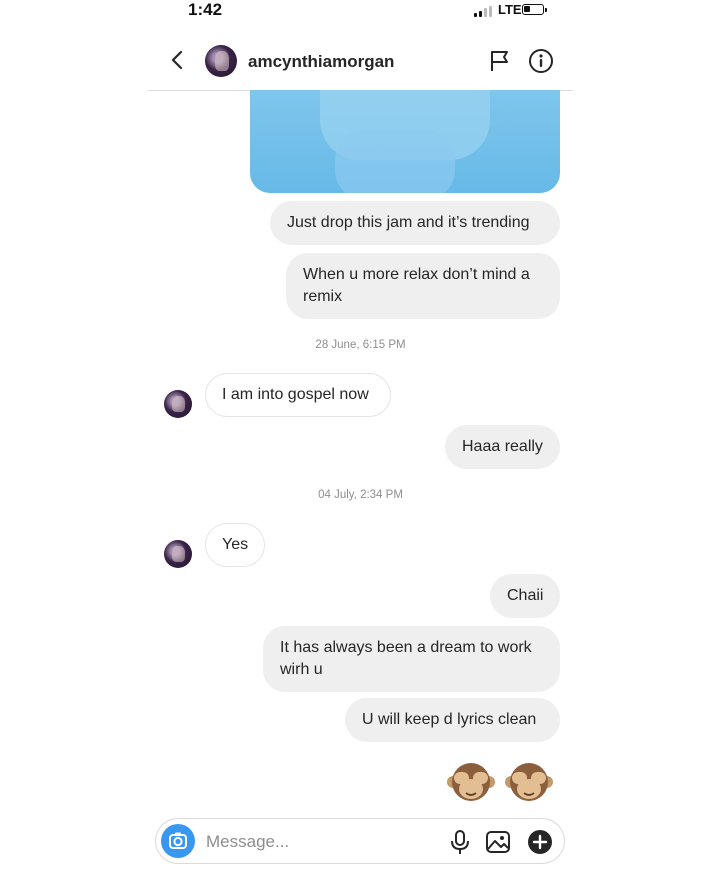 The image size is (720, 876). I want to click on back-chevron-icon, so click(179, 60).